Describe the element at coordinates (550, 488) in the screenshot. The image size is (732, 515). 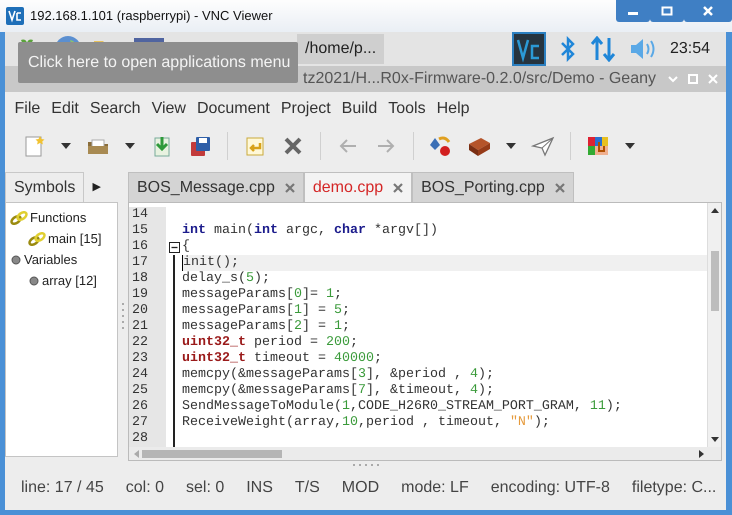
I see `status-item: encoding: UTF-8` at that location.